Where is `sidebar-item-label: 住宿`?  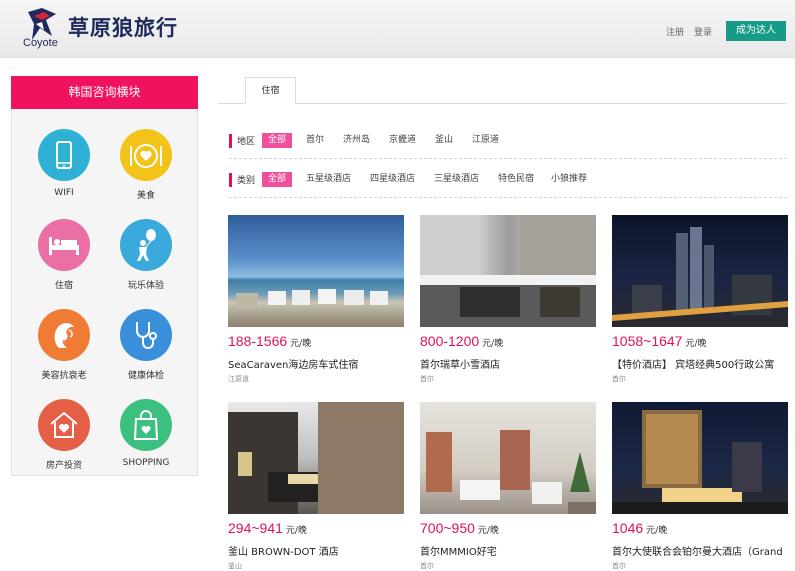
sidebar-item-label: 住宿 is located at coordinates (63, 286).